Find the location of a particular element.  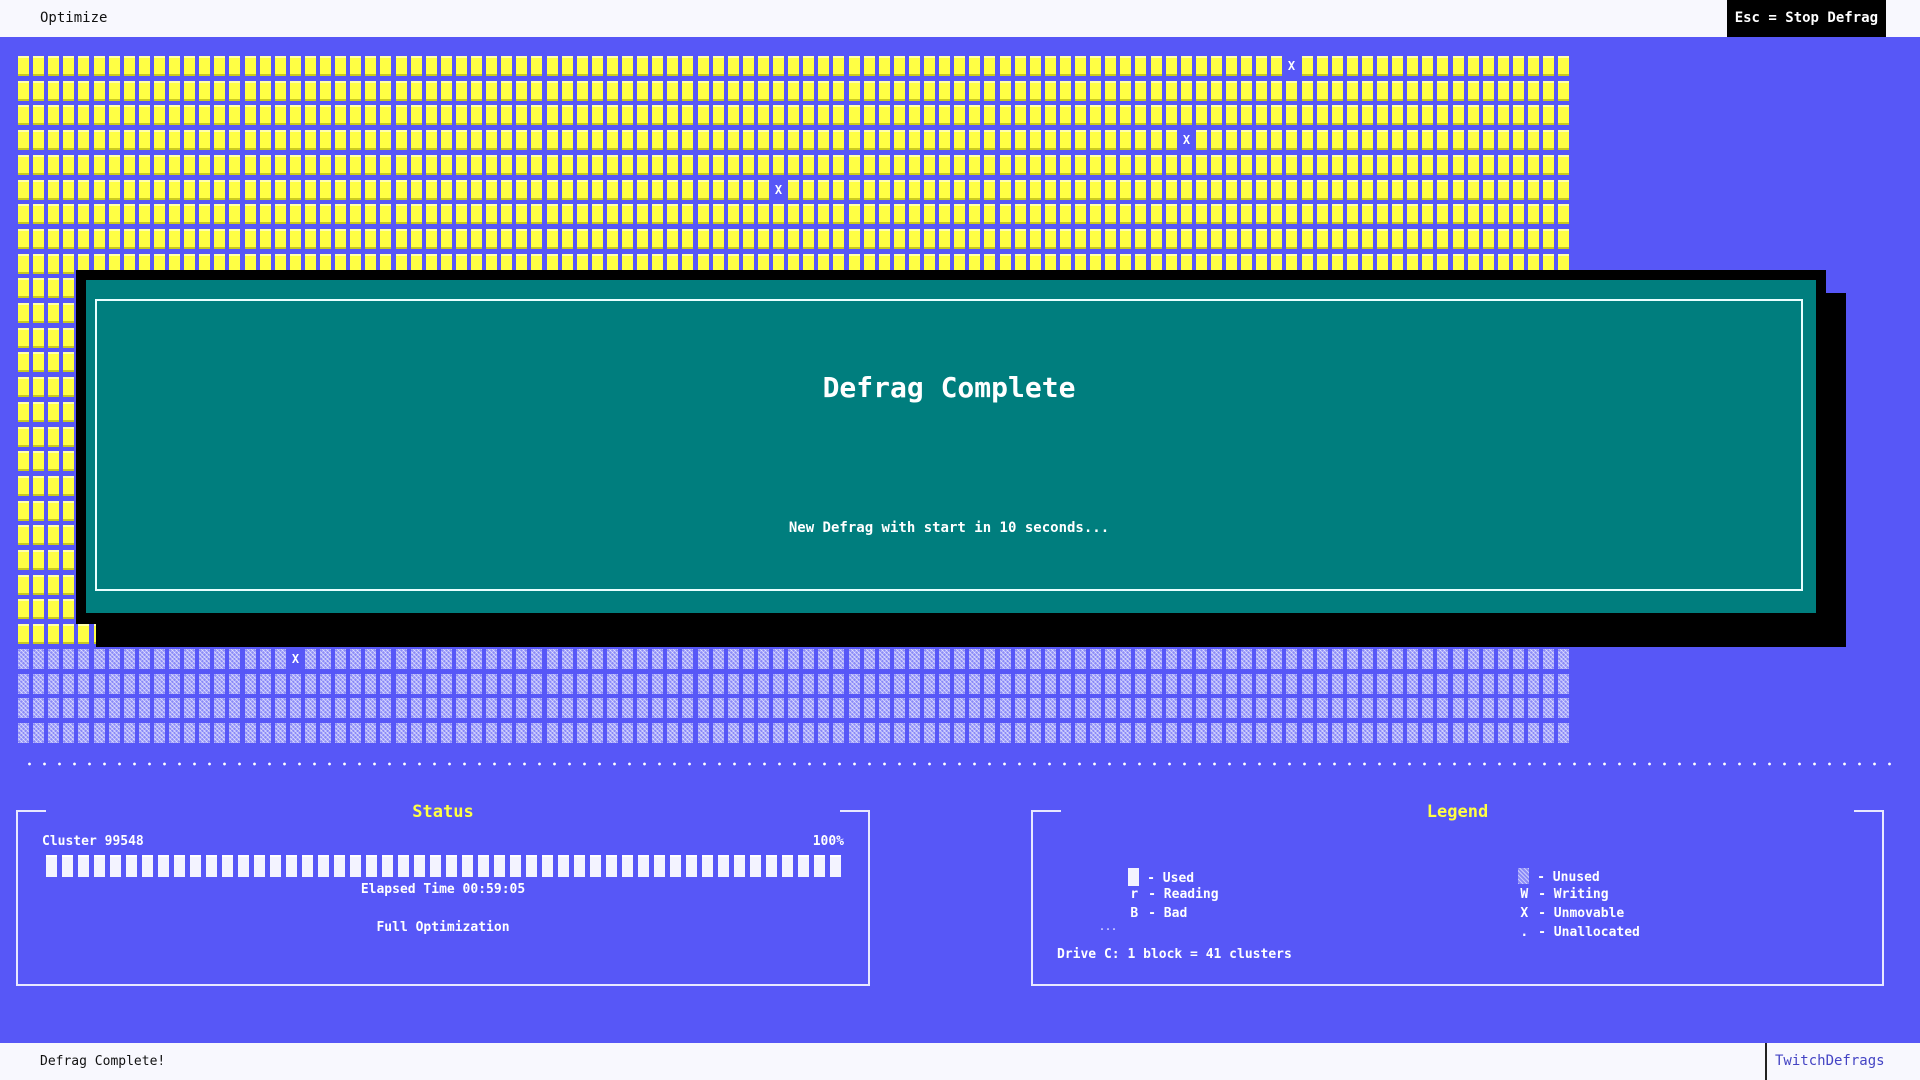

brand-link: TwitchDefrags is located at coordinates (1842, 1061).